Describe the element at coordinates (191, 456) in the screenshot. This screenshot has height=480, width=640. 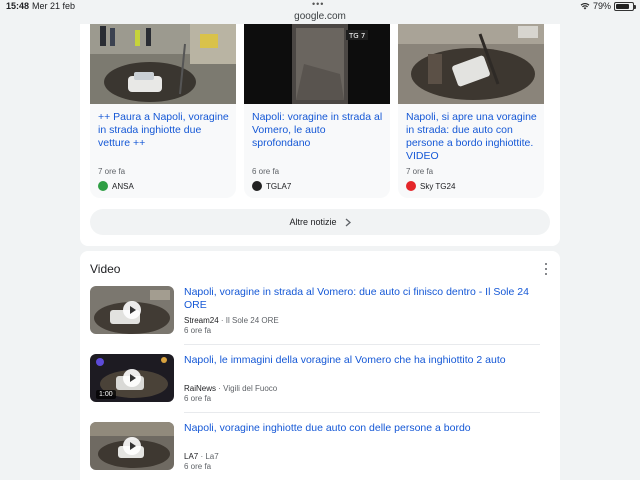
I see `video-channel: LA7` at that location.